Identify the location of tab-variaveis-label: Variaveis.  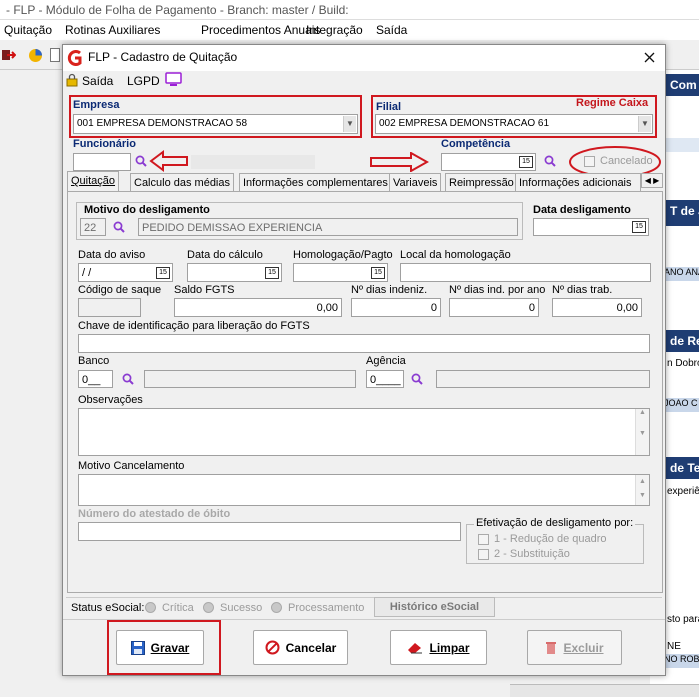
(415, 183).